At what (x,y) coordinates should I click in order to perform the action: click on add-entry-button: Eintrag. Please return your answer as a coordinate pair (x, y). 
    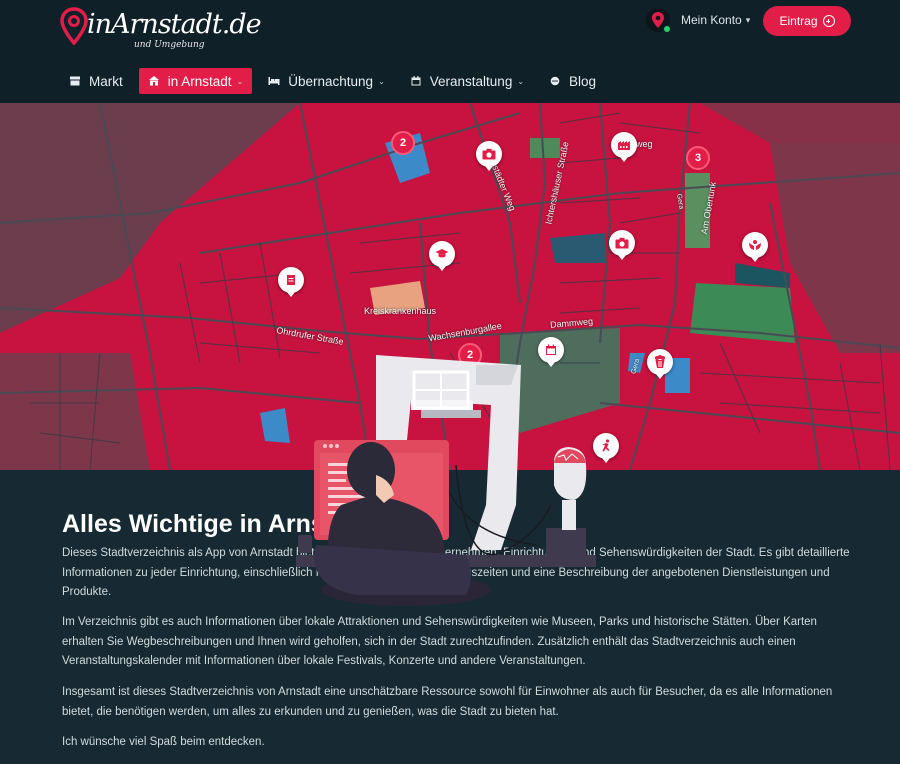
    Looking at the image, I should click on (807, 21).